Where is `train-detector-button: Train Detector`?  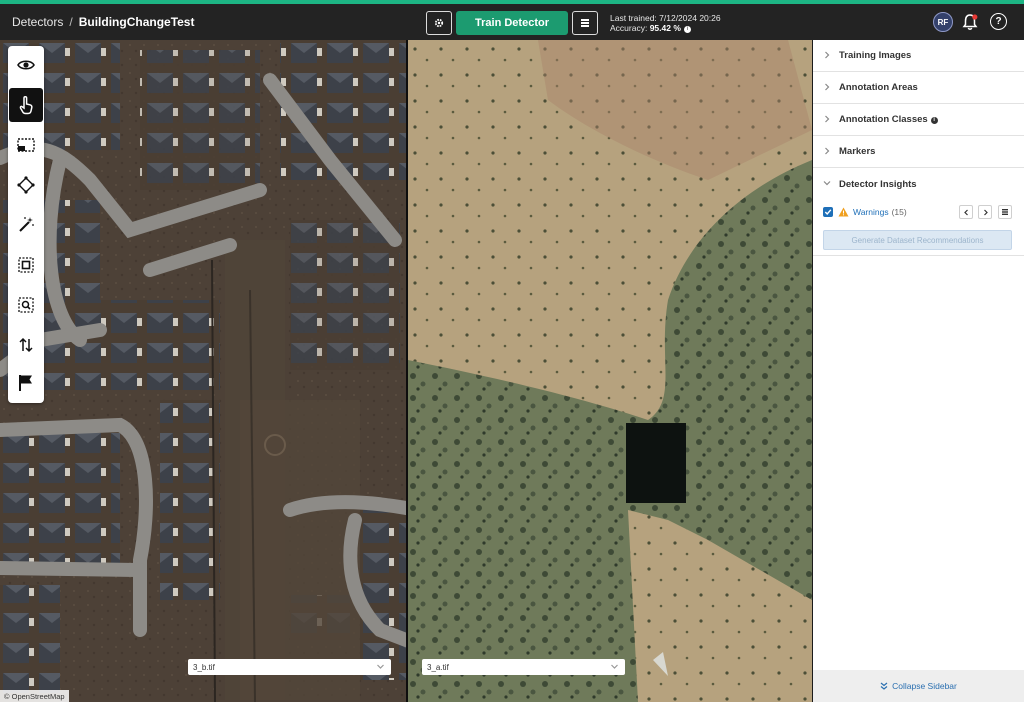
train-detector-button: Train Detector is located at coordinates (512, 23).